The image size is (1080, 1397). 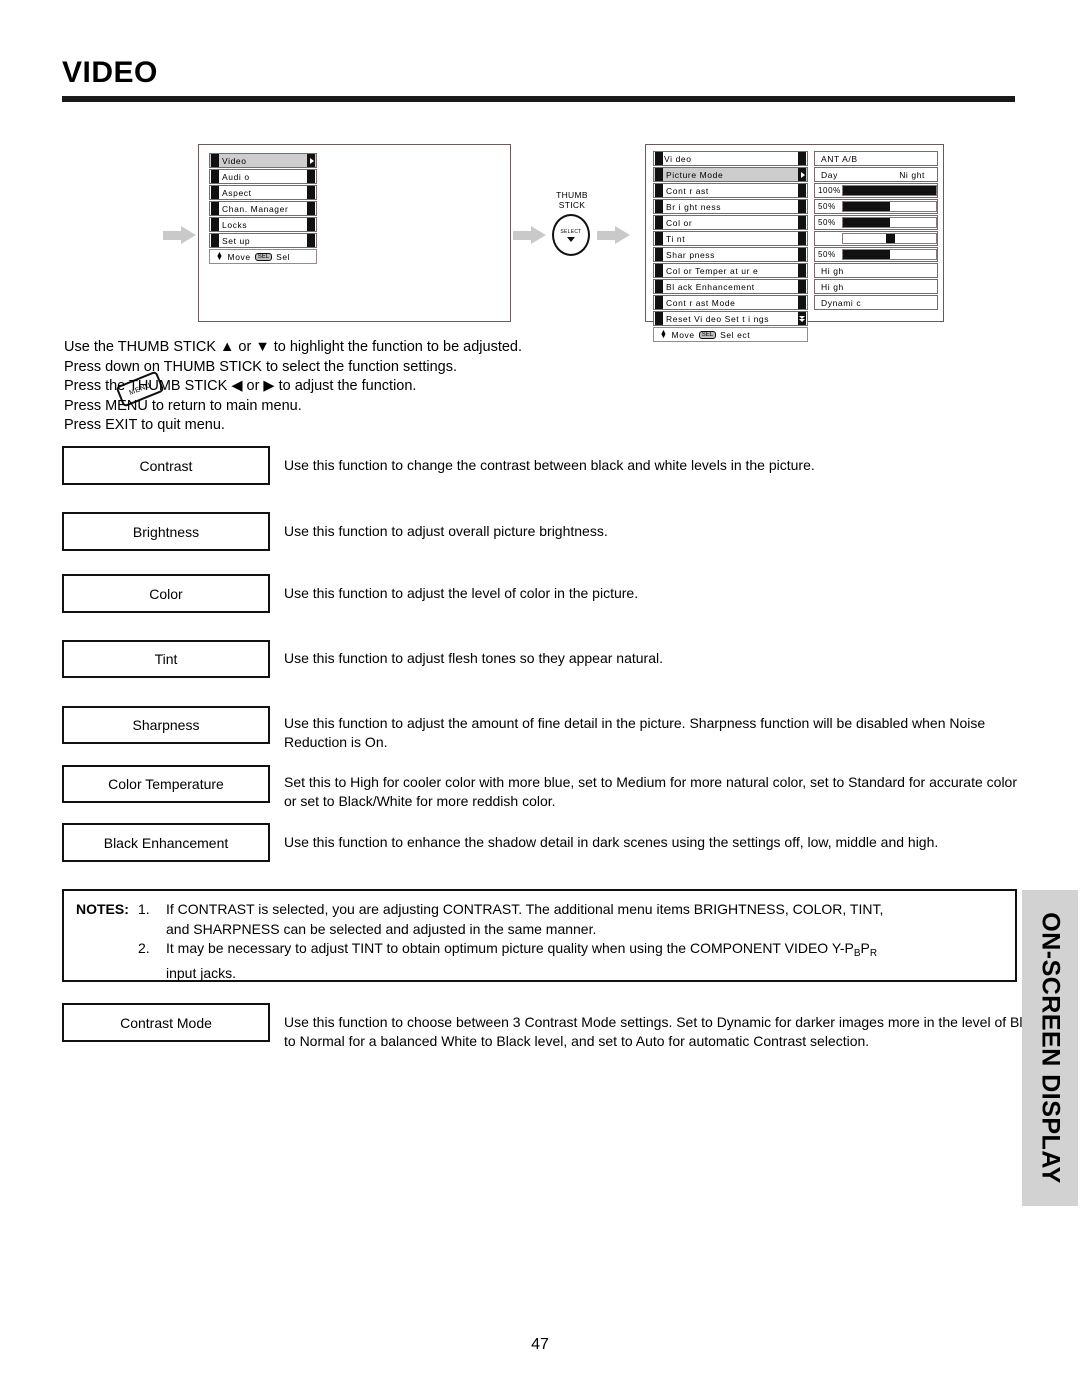 What do you see at coordinates (730, 254) in the screenshot?
I see `video-menu-item-sharpness: Shar pness` at bounding box center [730, 254].